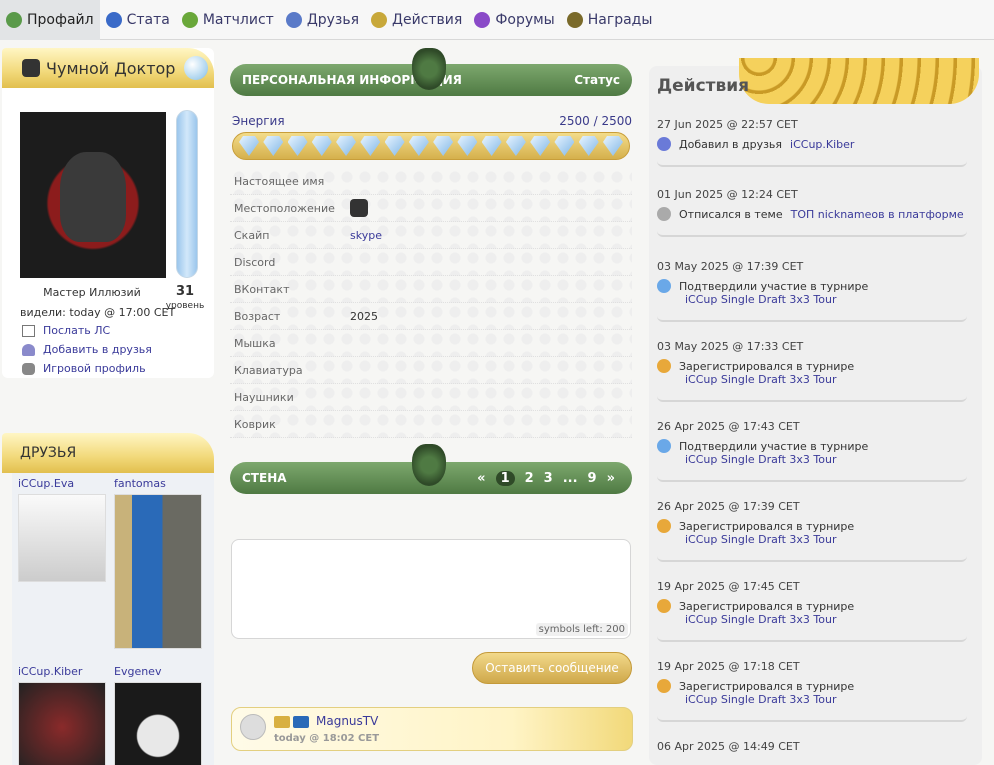 Image resolution: width=994 pixels, height=765 pixels. What do you see at coordinates (431, 589) in the screenshot?
I see `wall-message-input: symbols left: 200` at bounding box center [431, 589].